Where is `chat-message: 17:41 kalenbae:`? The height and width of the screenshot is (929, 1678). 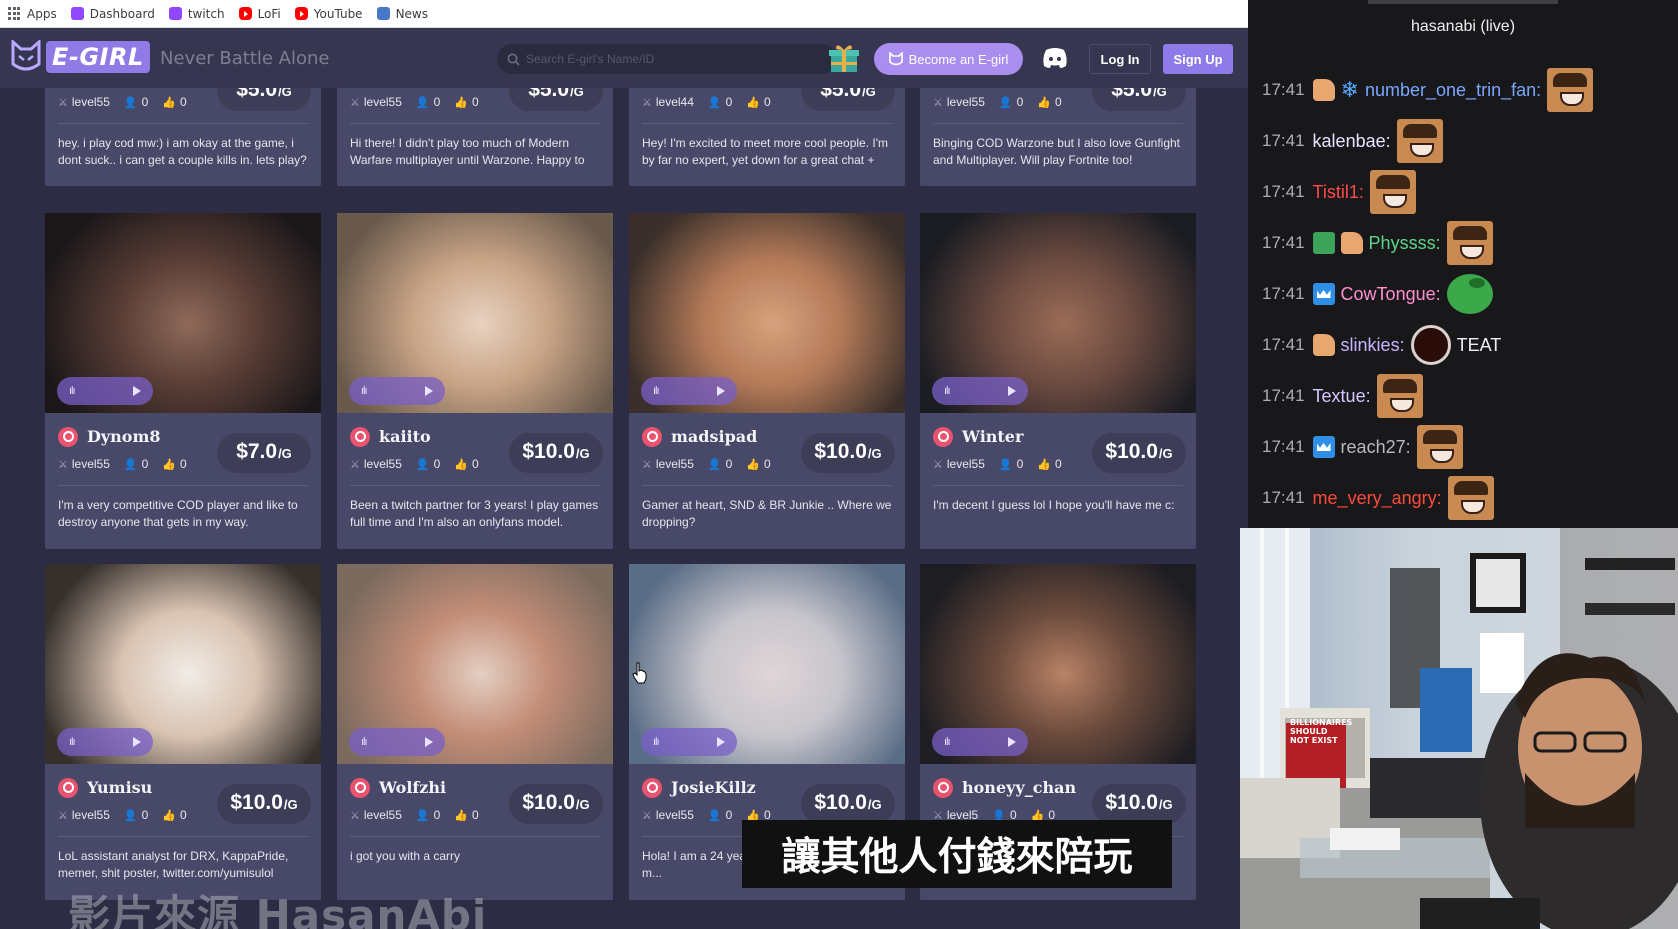
chat-message: 17:41 kalenbae: is located at coordinates (1352, 141).